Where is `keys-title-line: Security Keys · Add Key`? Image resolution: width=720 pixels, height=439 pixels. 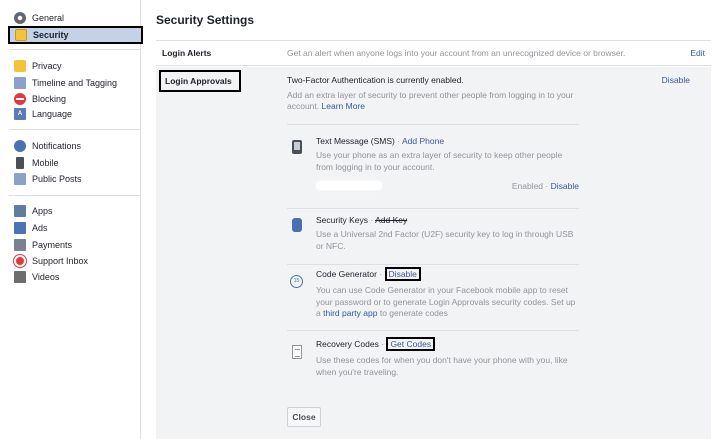
keys-title-line: Security Keys · Add Key is located at coordinates (361, 220).